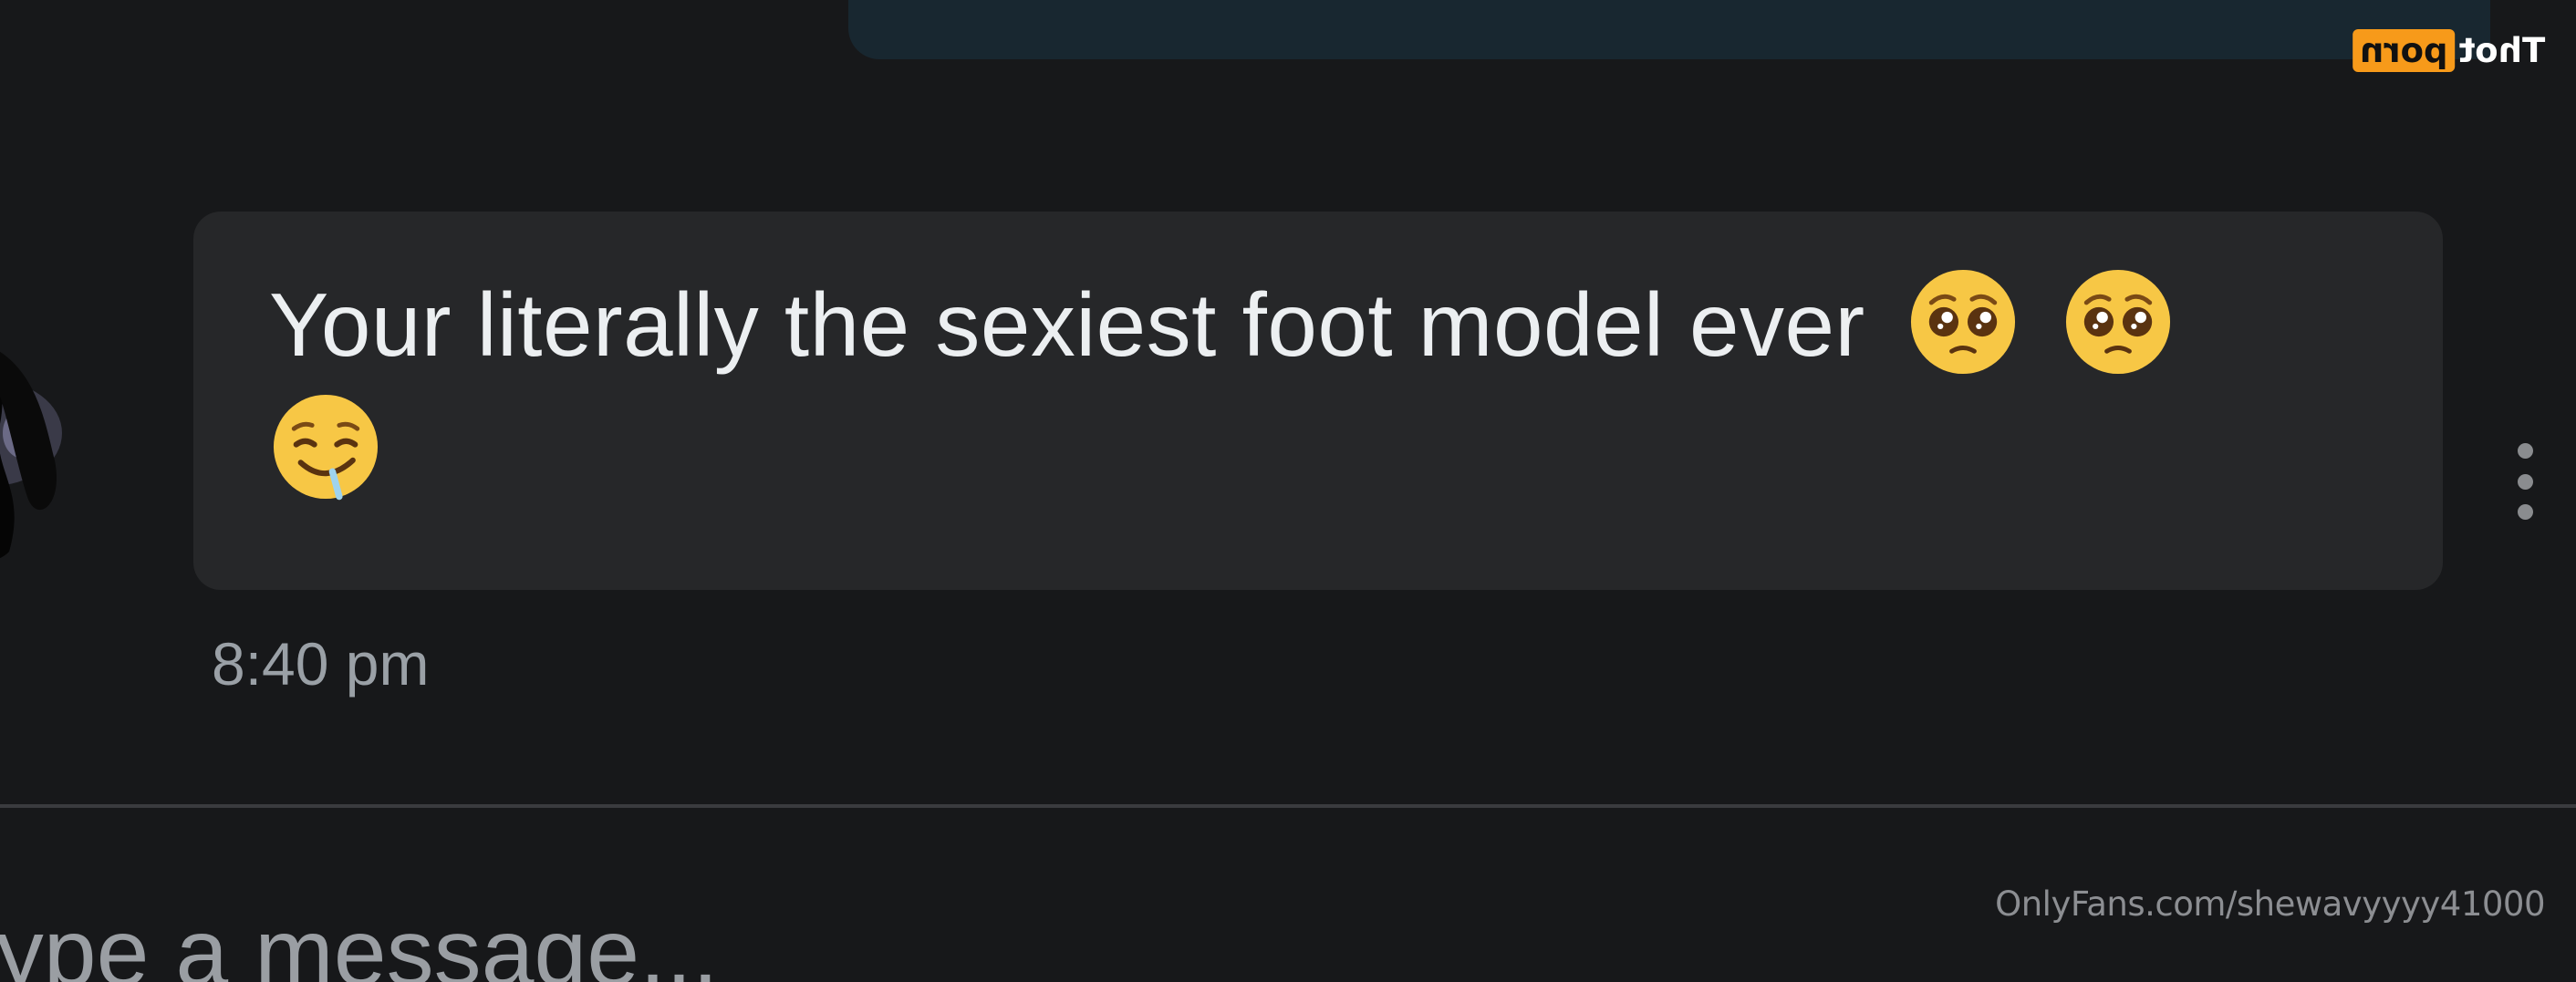  I want to click on message-timestamp: 8:40 pm, so click(321, 664).